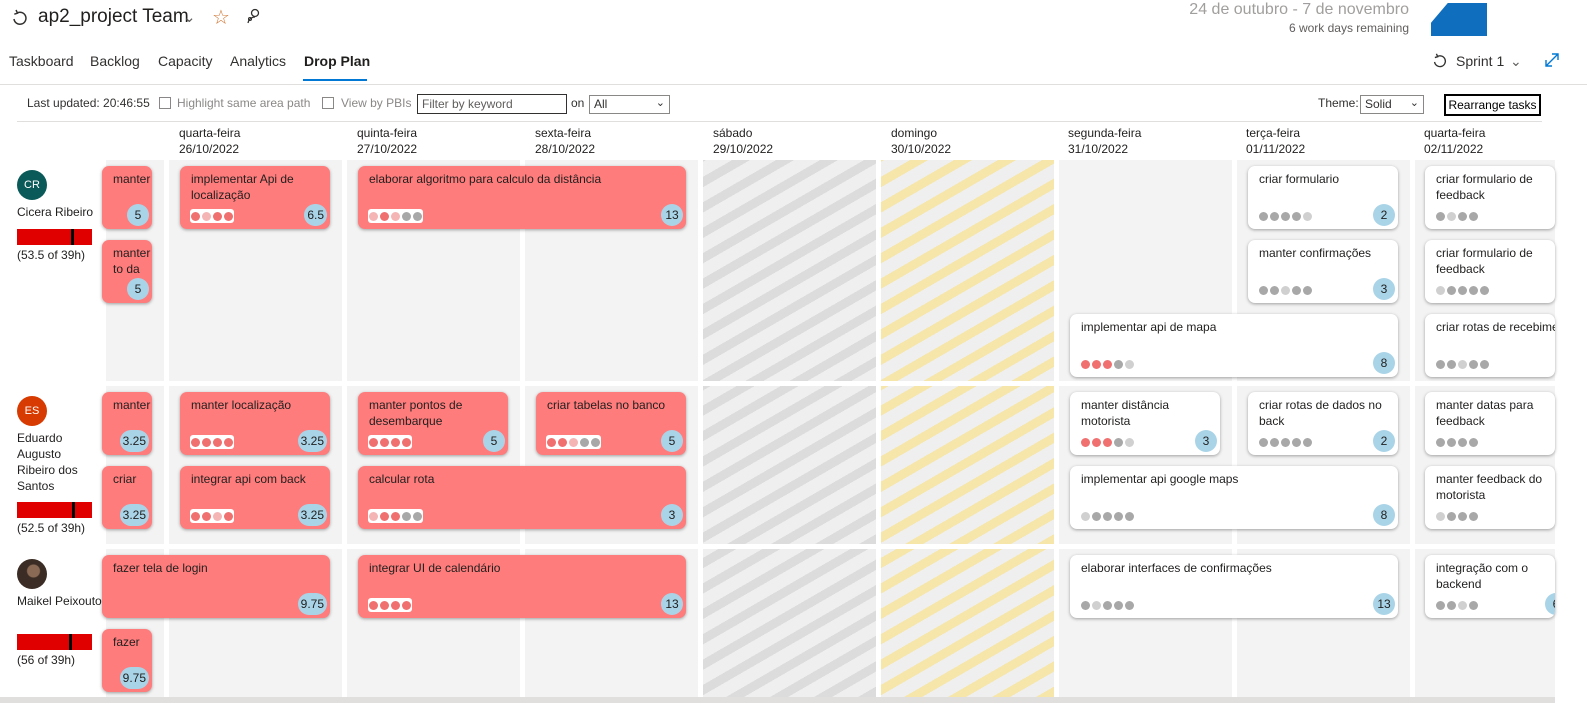 This screenshot has height=712, width=1587. What do you see at coordinates (337, 61) in the screenshot?
I see `tab-drop-plan: Drop Plan` at bounding box center [337, 61].